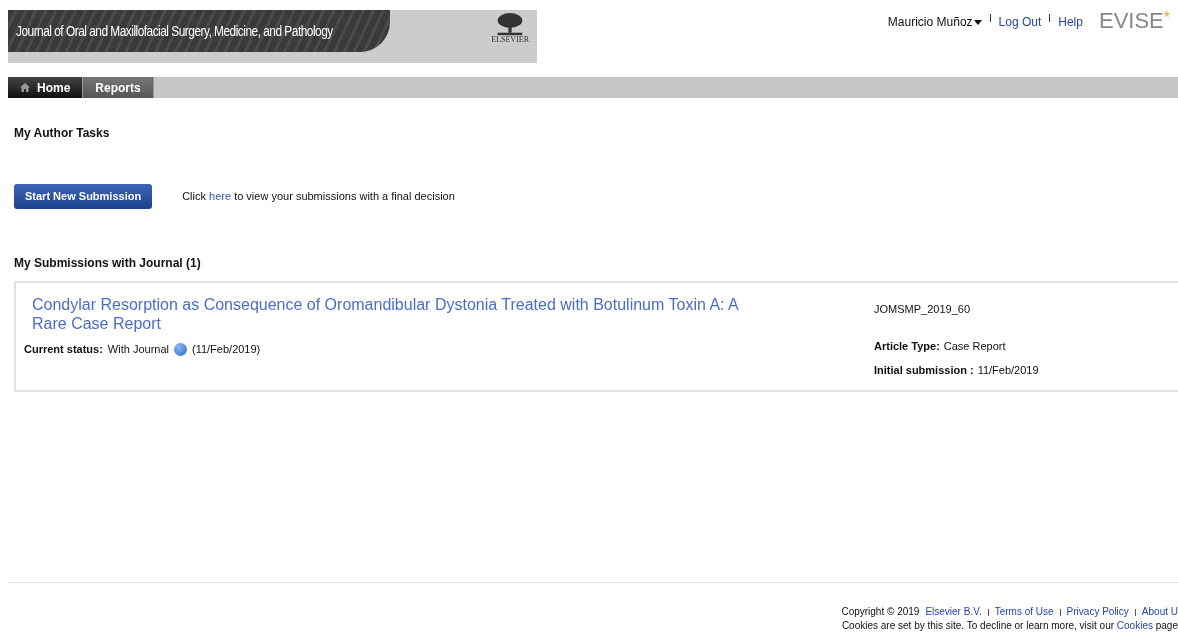  Describe the element at coordinates (974, 346) in the screenshot. I see `article-type: Case Report` at that location.